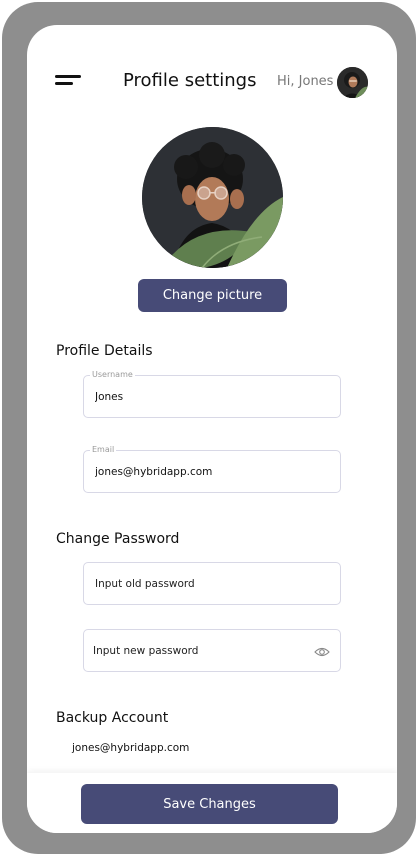  What do you see at coordinates (112, 718) in the screenshot?
I see `backup-account-heading: Backup Account` at bounding box center [112, 718].